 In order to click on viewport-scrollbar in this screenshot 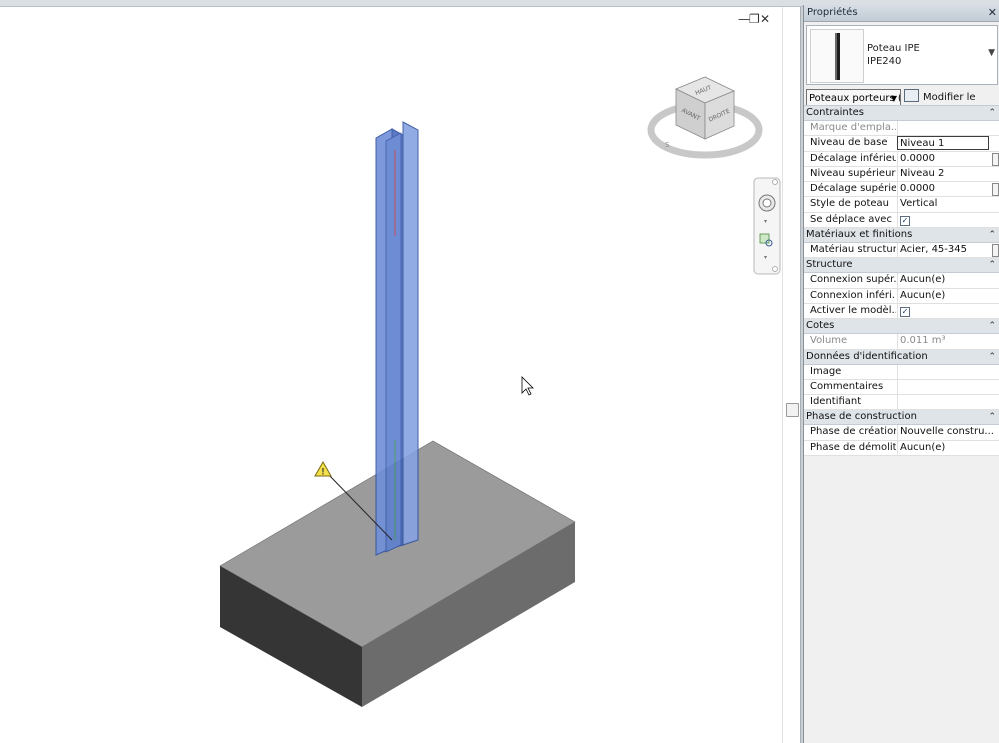, I will do `click(791, 375)`.